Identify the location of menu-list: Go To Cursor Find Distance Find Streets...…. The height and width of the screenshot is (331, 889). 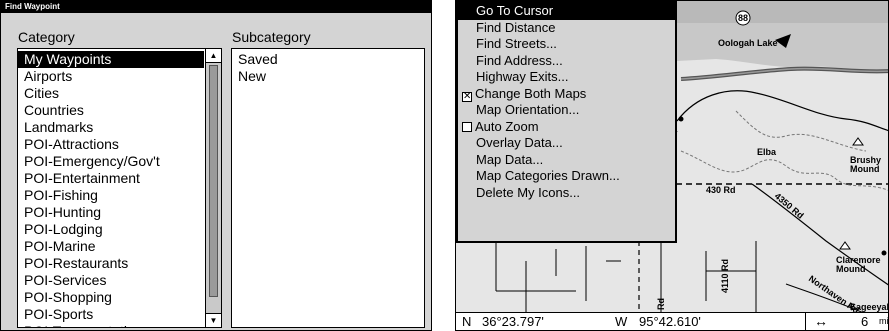
(566, 102).